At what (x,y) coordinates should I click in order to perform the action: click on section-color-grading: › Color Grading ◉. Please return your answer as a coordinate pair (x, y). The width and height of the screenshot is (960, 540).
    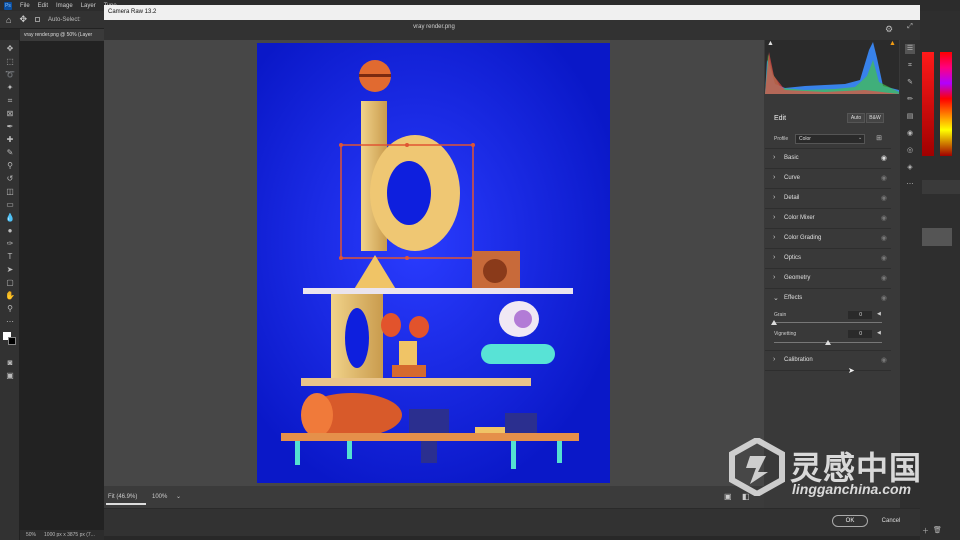
    Looking at the image, I should click on (828, 238).